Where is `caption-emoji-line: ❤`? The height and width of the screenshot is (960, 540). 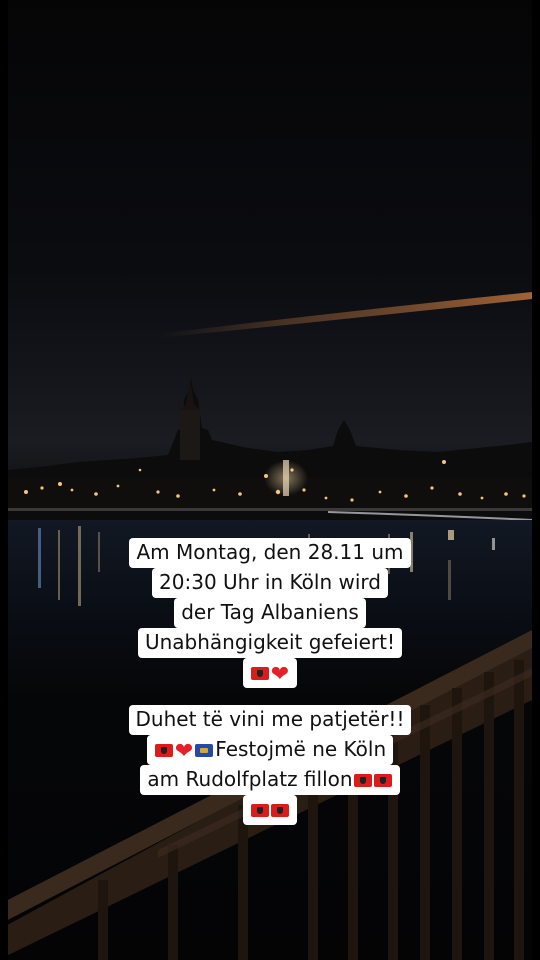
caption-emoji-line: ❤ is located at coordinates (270, 673).